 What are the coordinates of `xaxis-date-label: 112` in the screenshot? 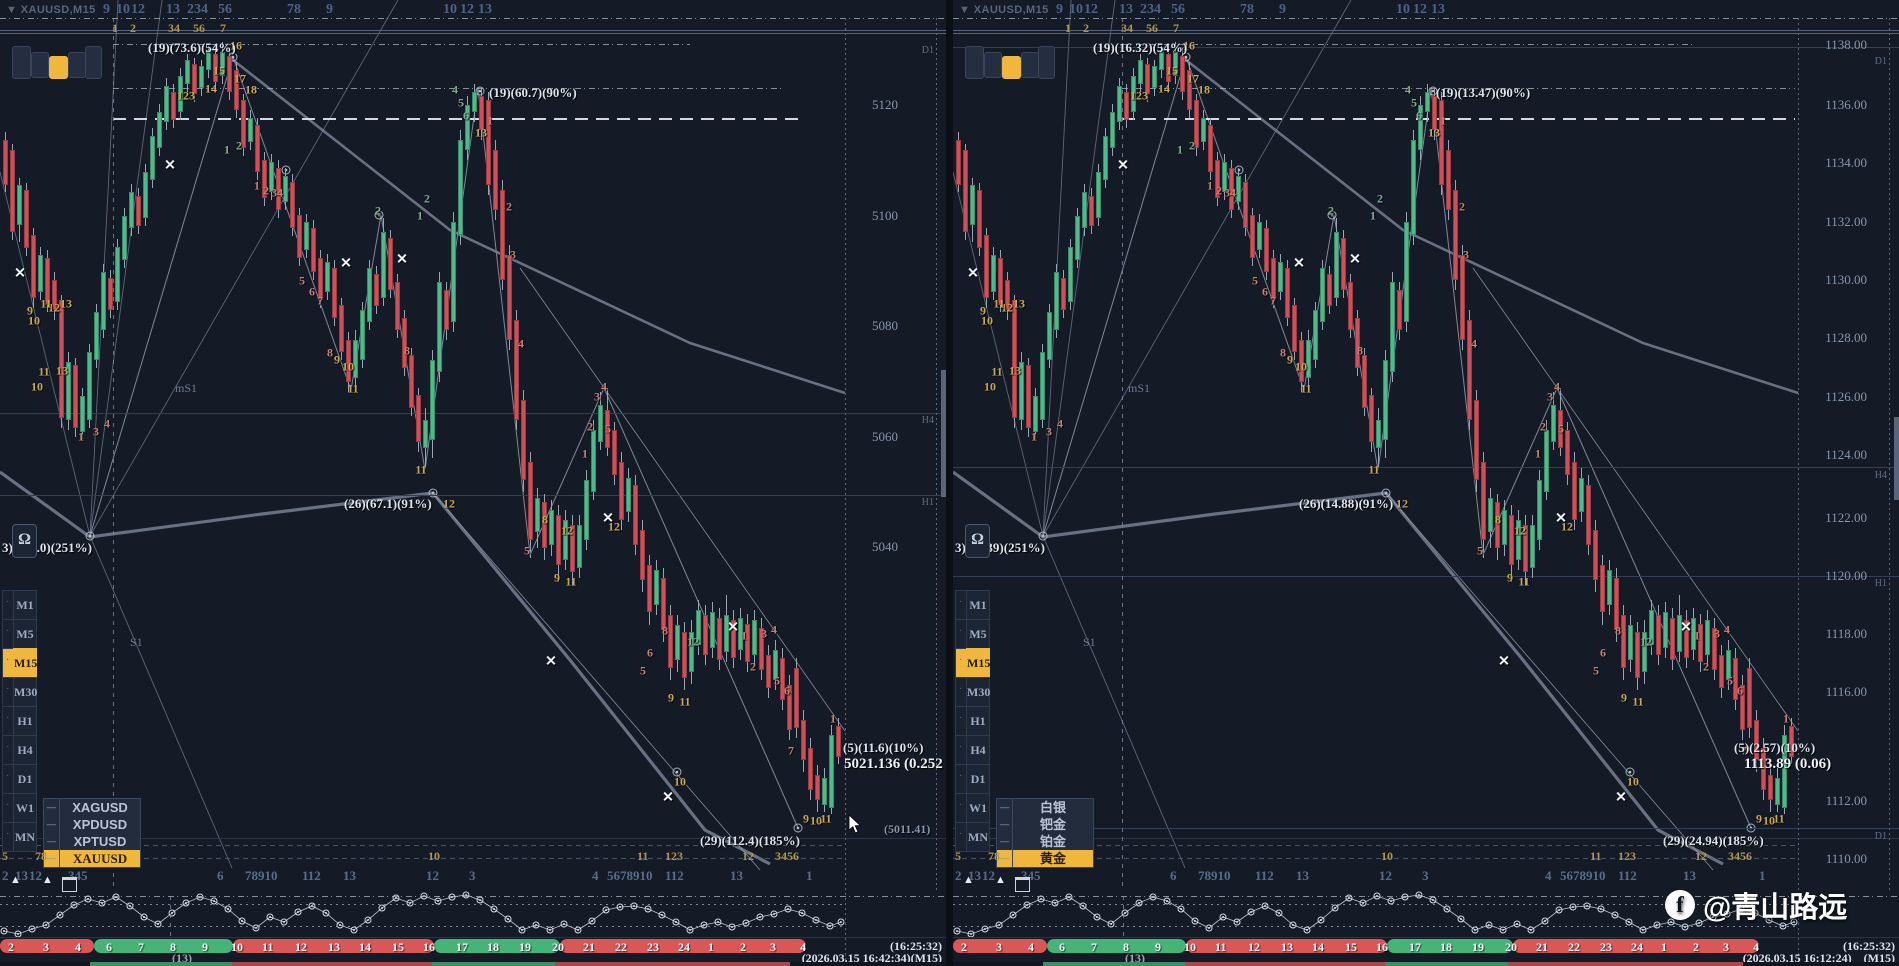 It's located at (311, 875).